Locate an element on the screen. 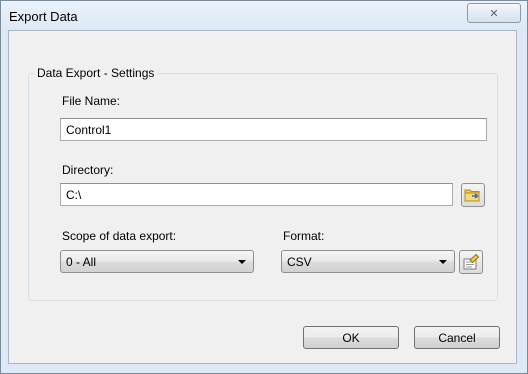  browse-directory-button is located at coordinates (473, 195).